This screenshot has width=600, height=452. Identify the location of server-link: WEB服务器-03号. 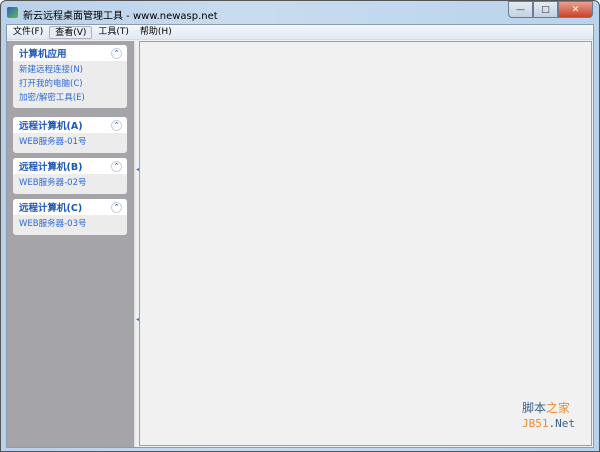
(70, 224).